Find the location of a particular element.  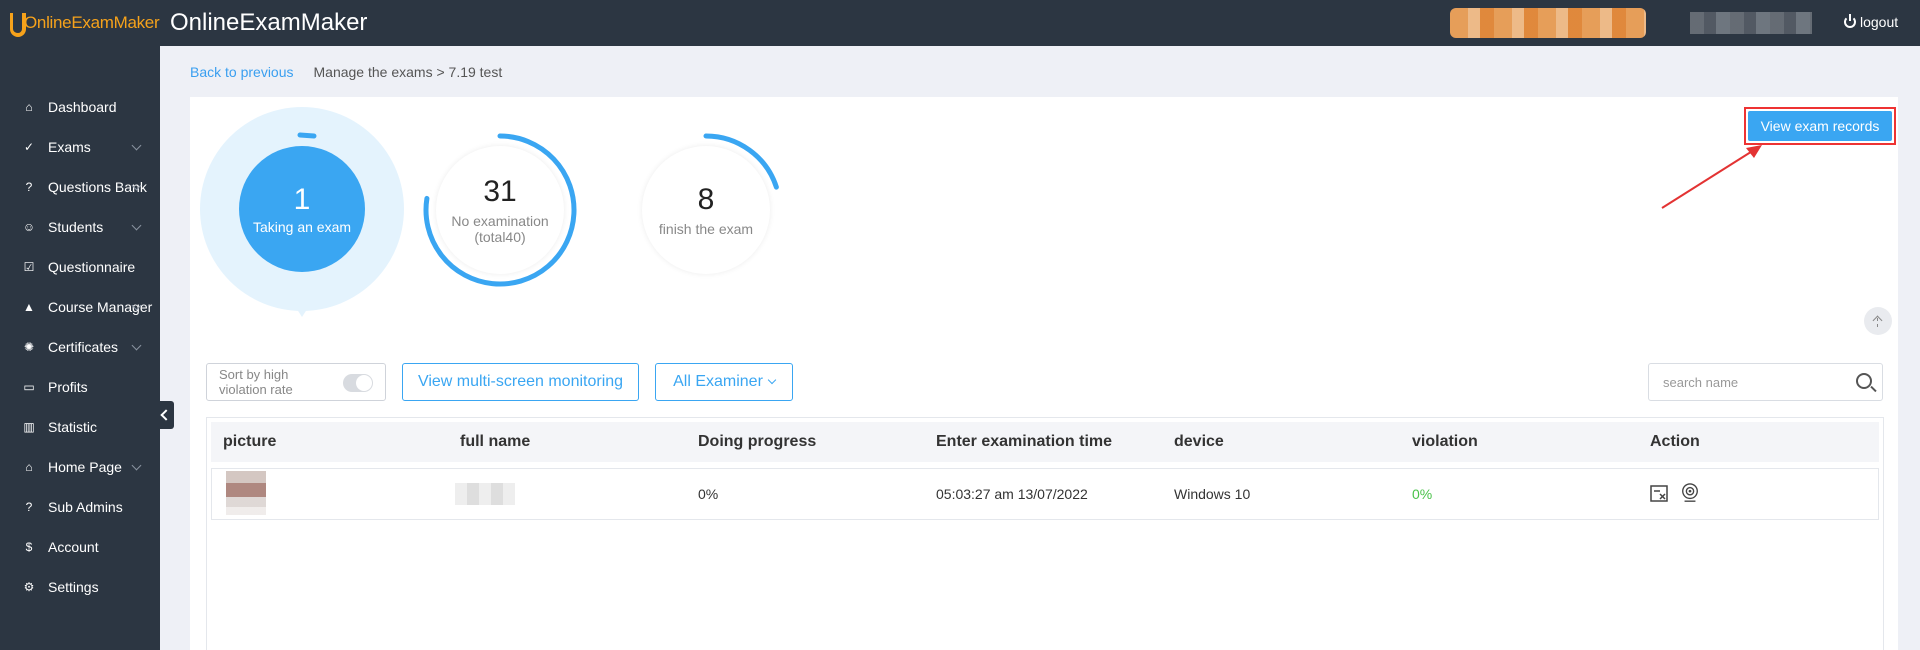

breadcrumb-current: > 7.19 test is located at coordinates (469, 72).